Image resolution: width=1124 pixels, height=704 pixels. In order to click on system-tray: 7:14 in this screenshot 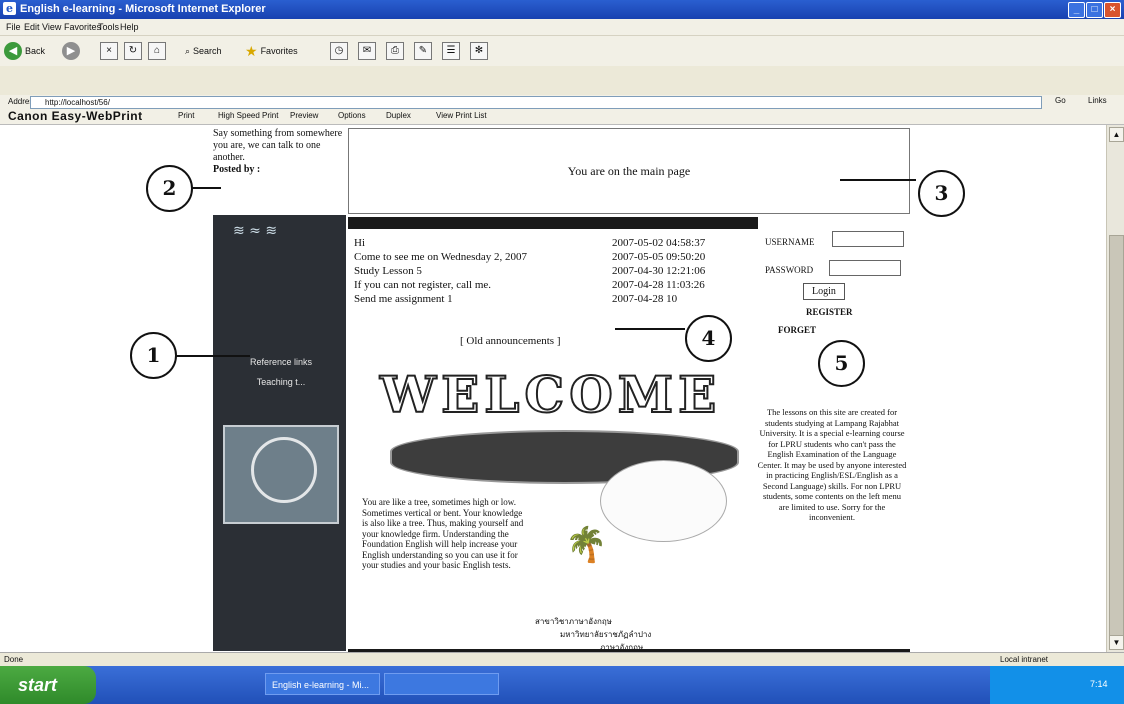, I will do `click(1057, 685)`.